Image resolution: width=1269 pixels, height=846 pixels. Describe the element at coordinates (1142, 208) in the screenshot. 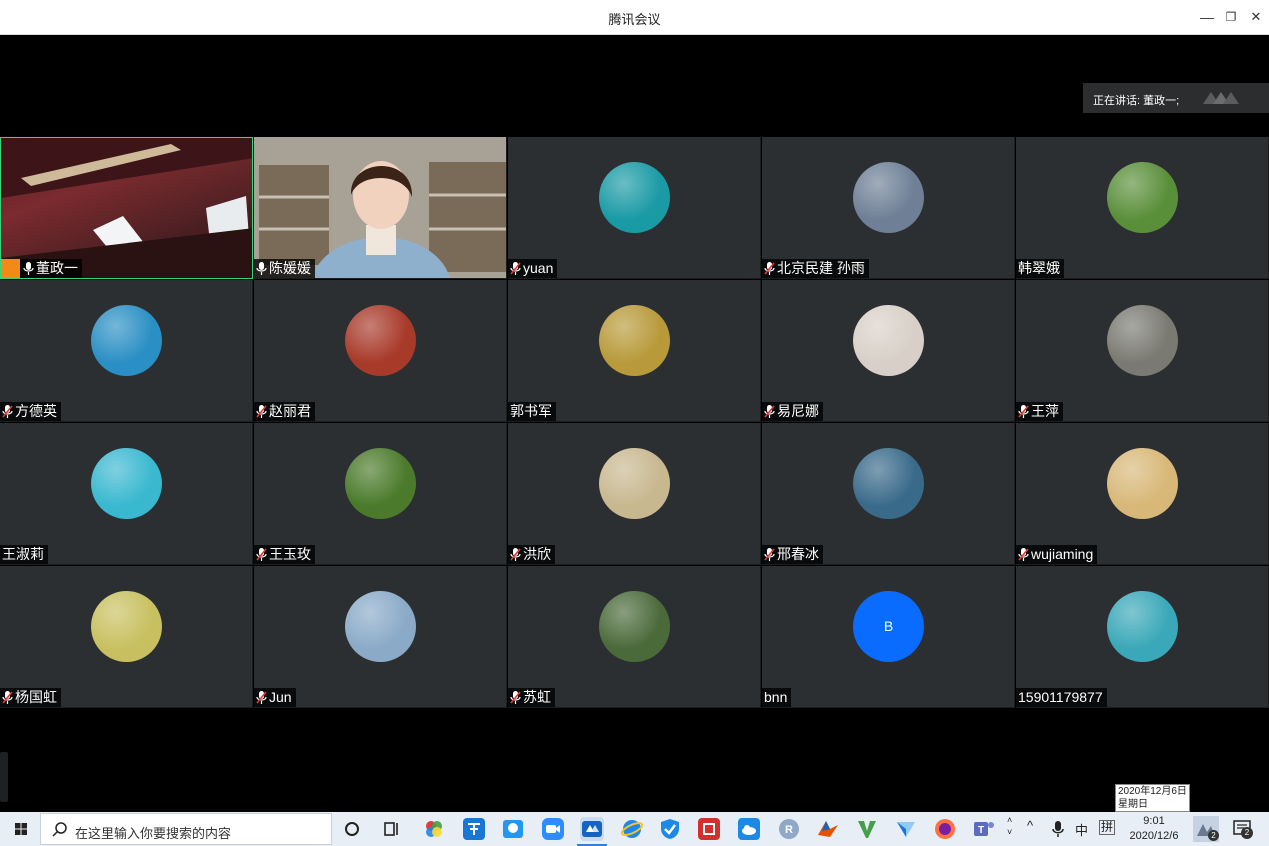

I see `participant-tile: 韩翠娥` at that location.